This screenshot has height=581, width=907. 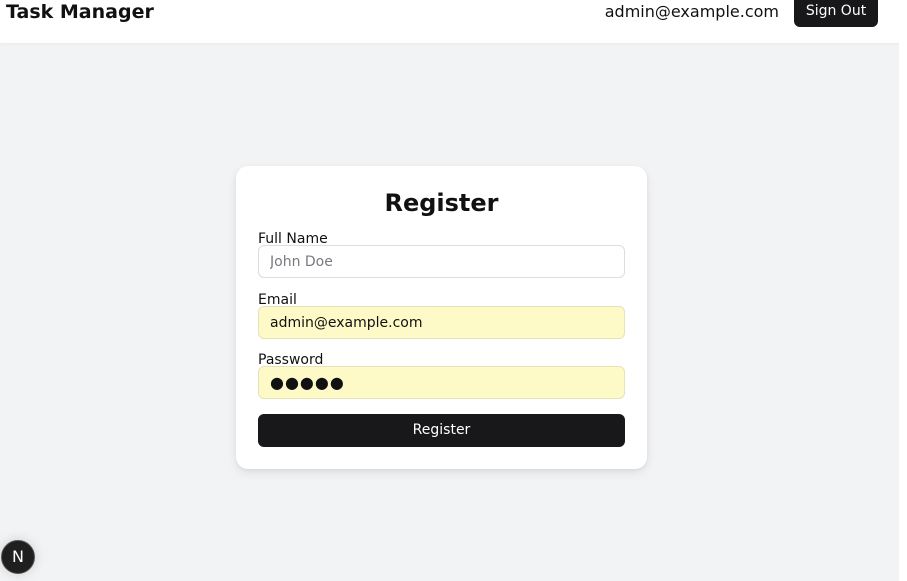 I want to click on email-input, so click(x=441, y=322).